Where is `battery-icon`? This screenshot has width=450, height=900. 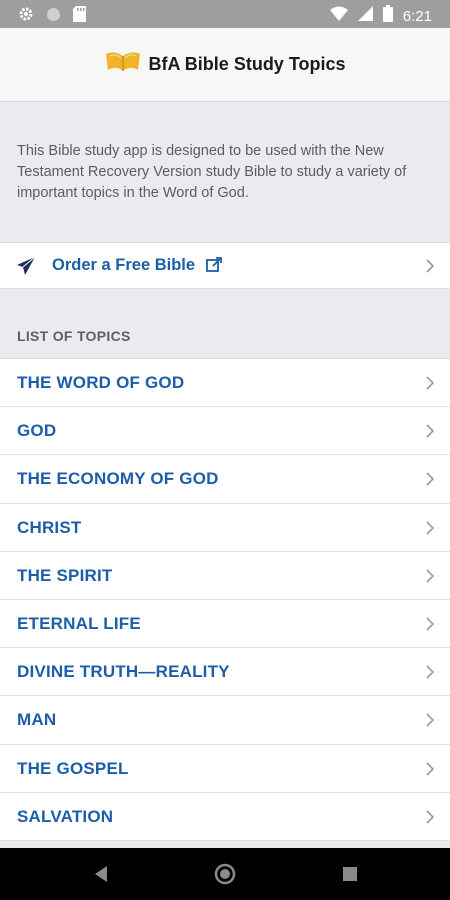
battery-icon is located at coordinates (387, 16).